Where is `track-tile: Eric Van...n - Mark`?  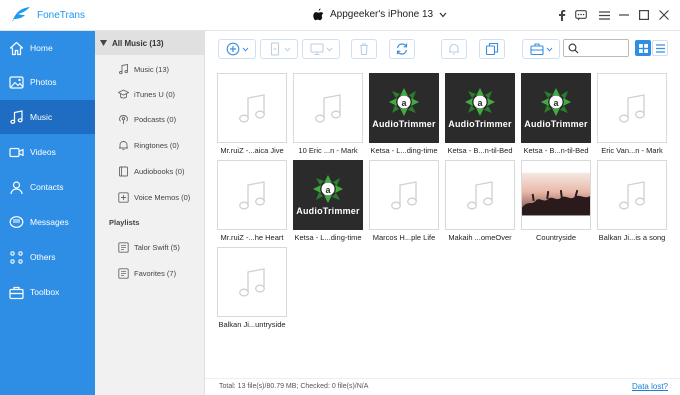 track-tile: Eric Van...n - Mark is located at coordinates (632, 114).